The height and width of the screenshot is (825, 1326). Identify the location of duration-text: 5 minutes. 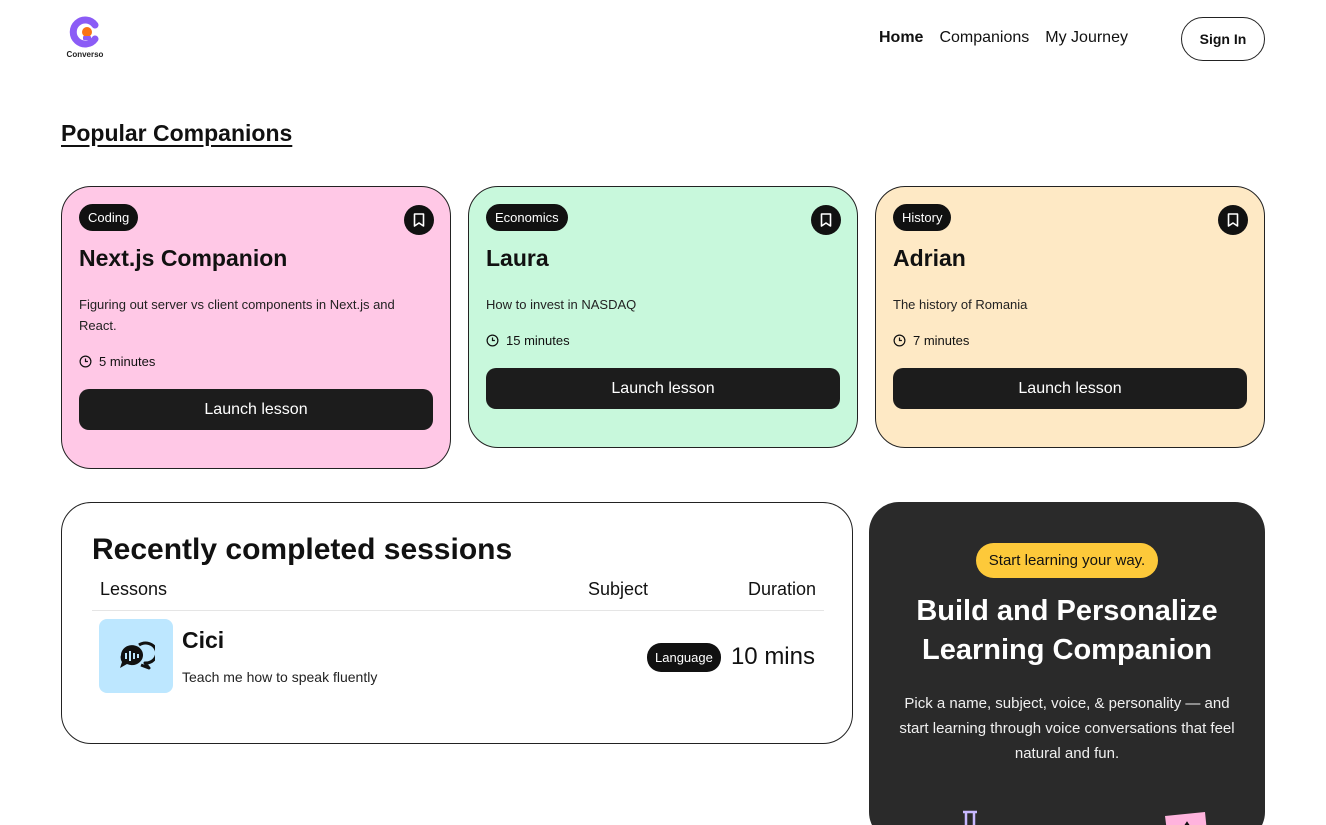
(127, 361).